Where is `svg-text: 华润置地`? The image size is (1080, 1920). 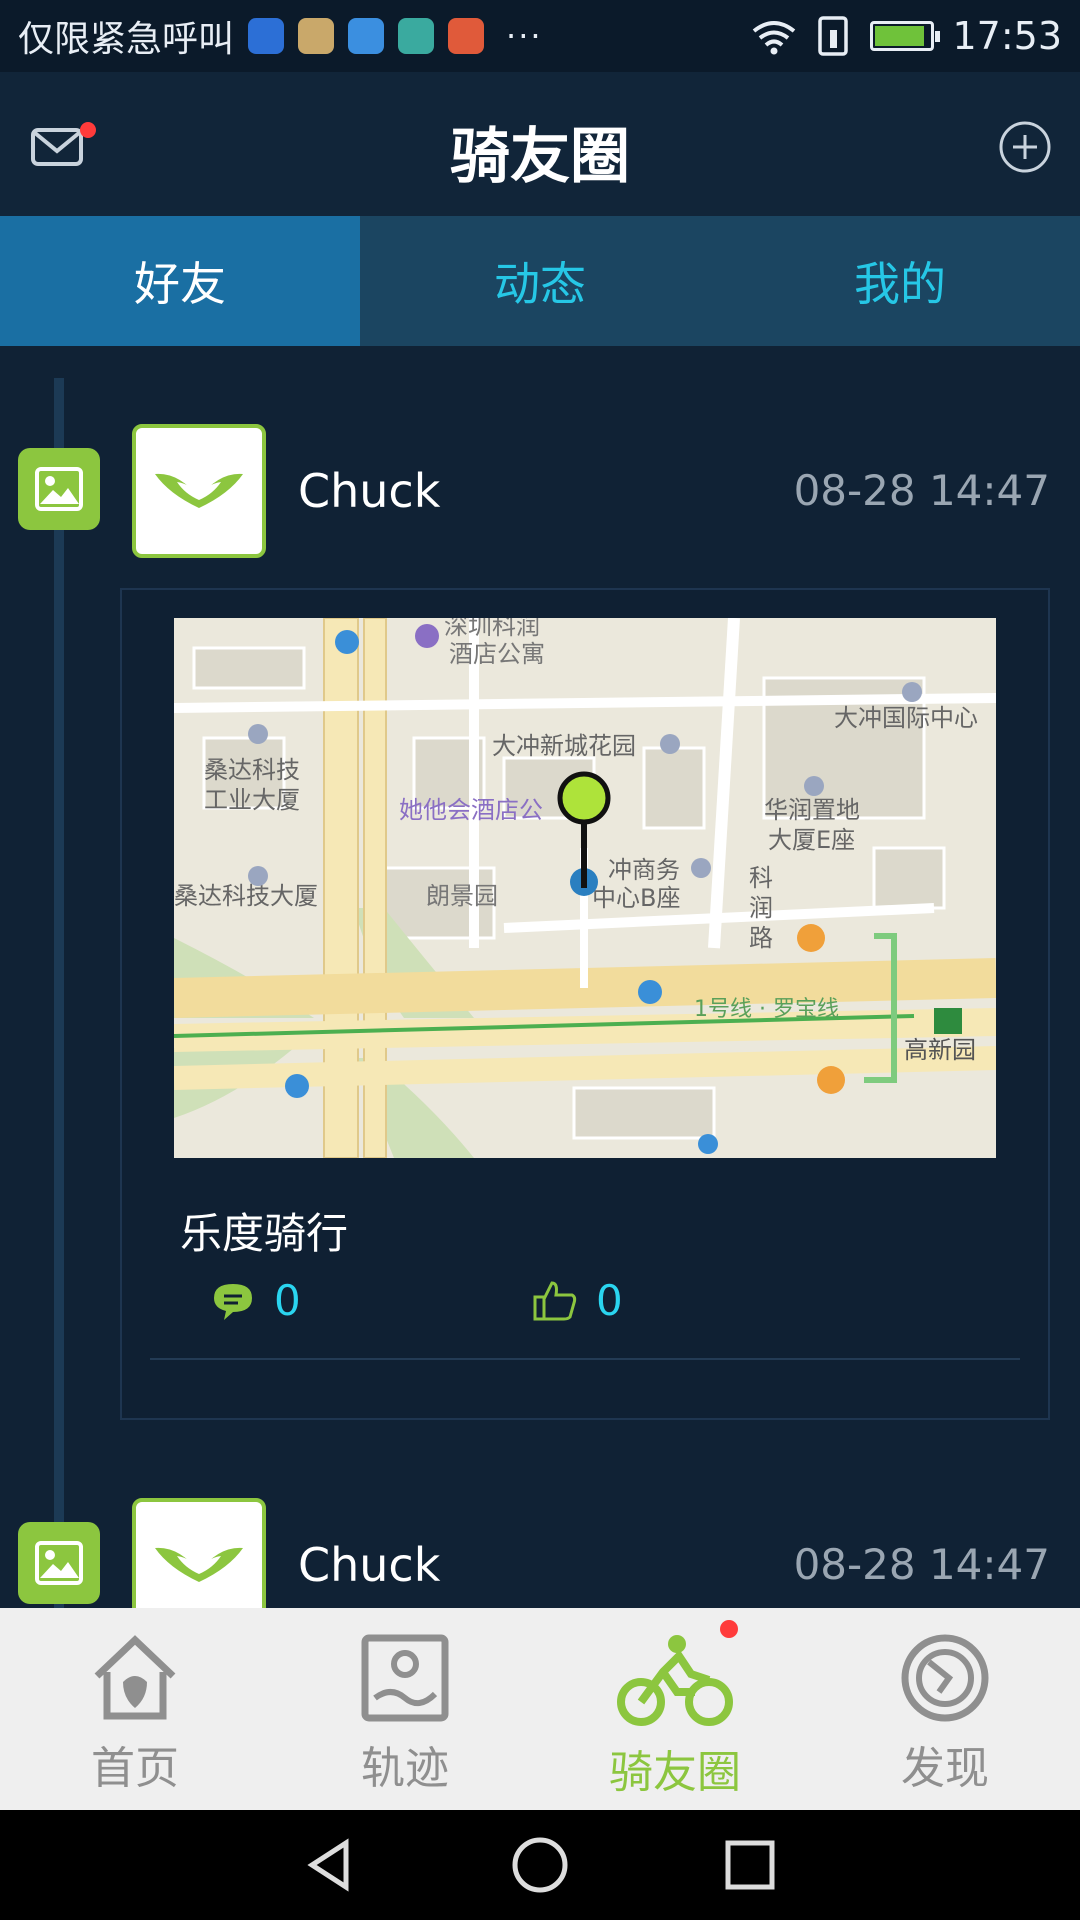 svg-text: 华润置地 is located at coordinates (812, 810).